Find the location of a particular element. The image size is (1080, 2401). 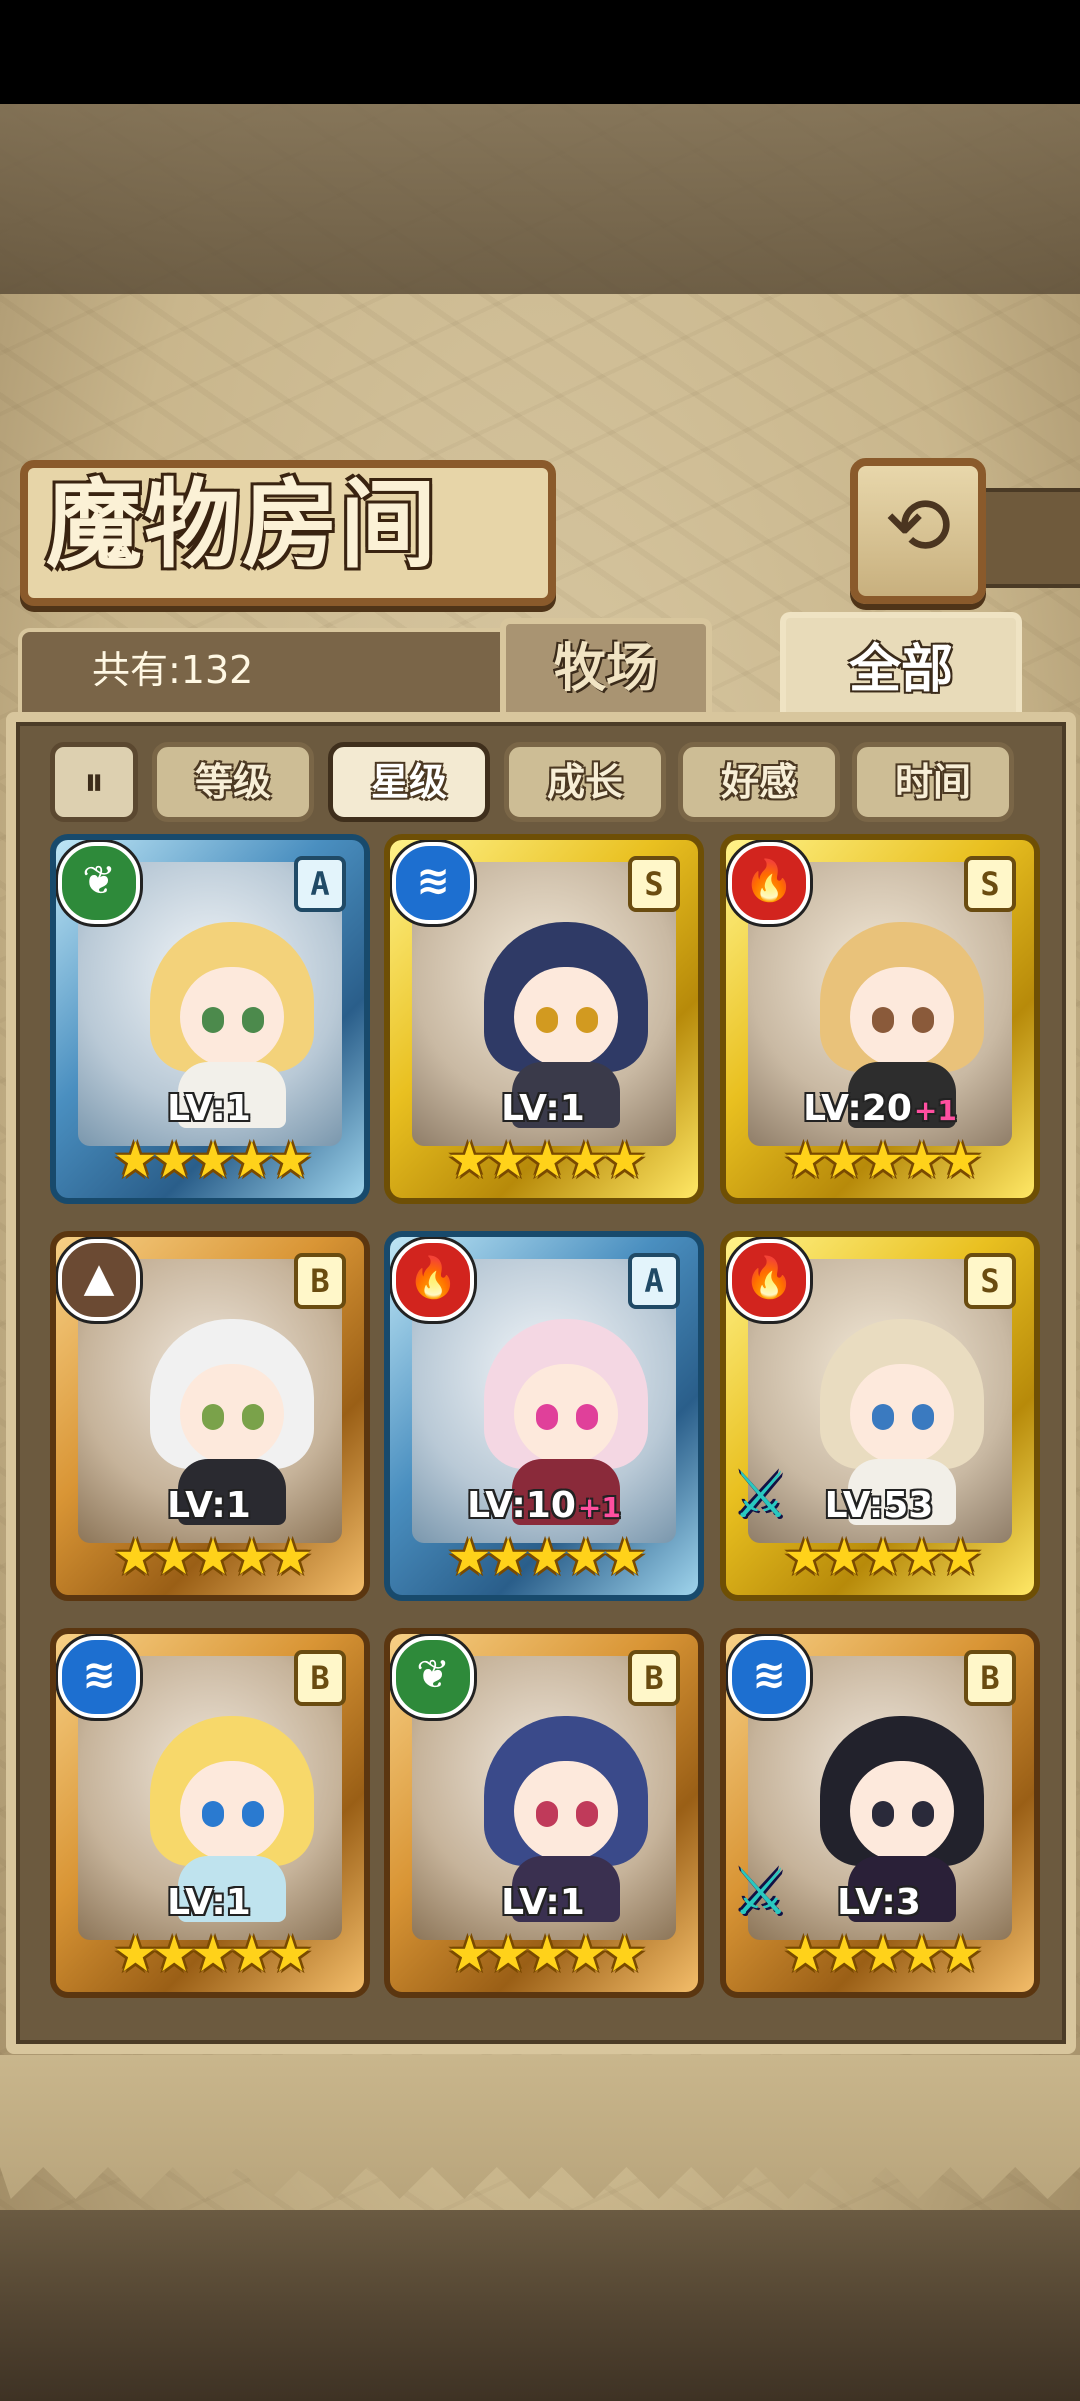

level-value: LV:20 is located at coordinates (857, 1108).